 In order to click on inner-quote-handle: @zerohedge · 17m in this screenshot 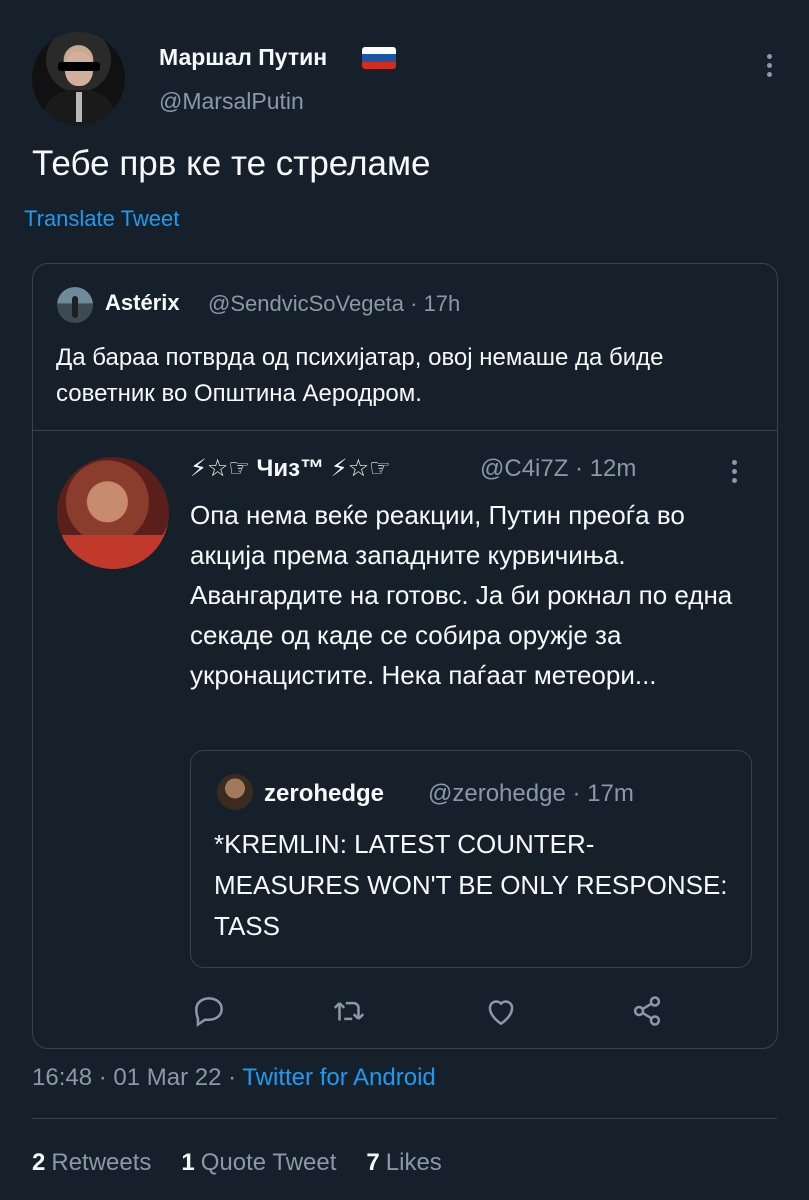, I will do `click(531, 794)`.